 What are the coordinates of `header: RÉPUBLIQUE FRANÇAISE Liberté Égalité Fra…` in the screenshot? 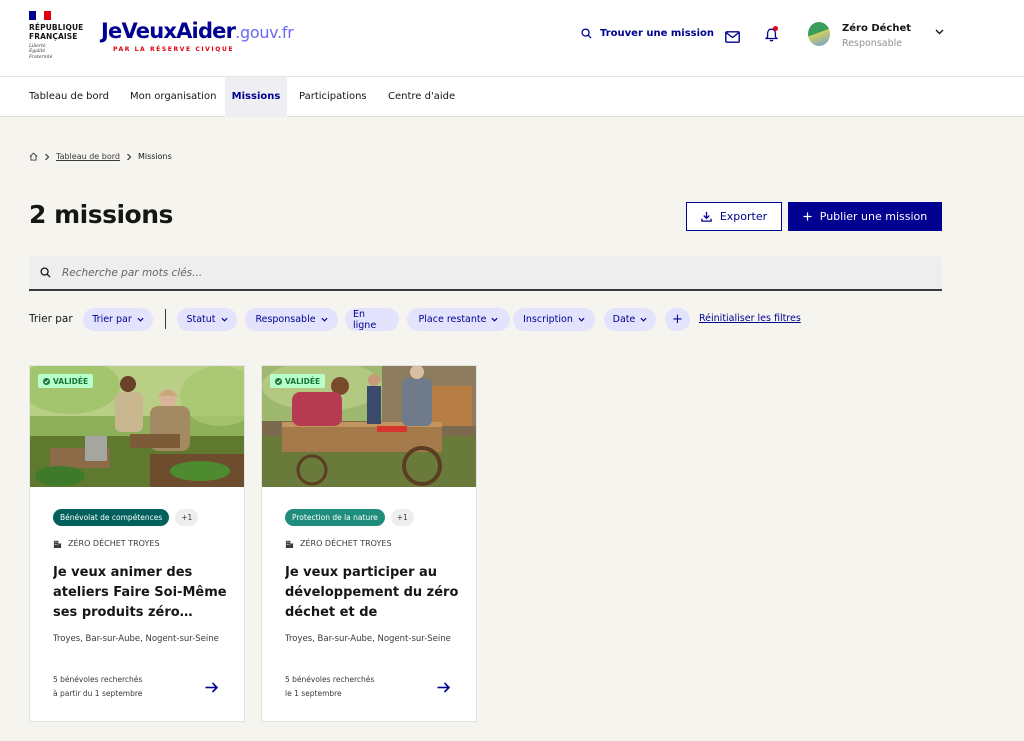 It's located at (512, 38).